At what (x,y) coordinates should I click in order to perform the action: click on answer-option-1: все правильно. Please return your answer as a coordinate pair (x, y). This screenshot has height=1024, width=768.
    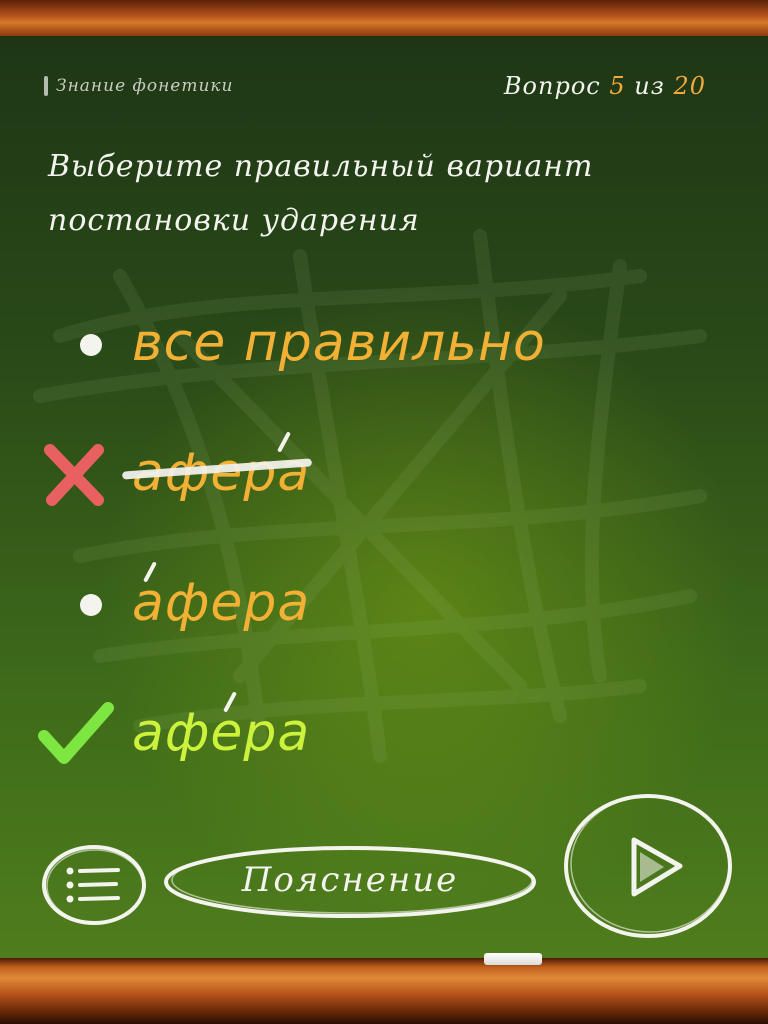
    Looking at the image, I should click on (316, 343).